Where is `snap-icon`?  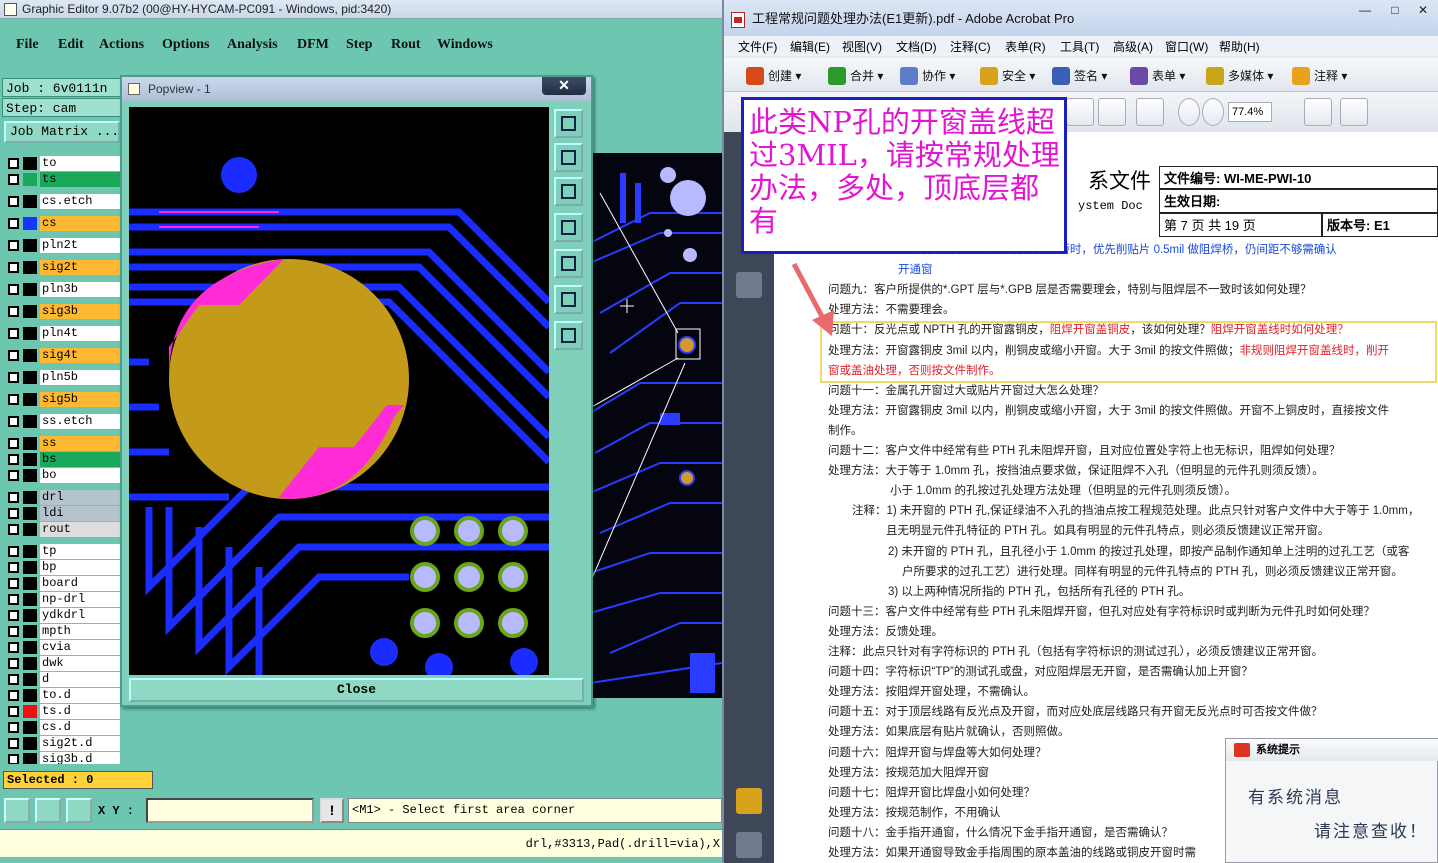 snap-icon is located at coordinates (48, 810).